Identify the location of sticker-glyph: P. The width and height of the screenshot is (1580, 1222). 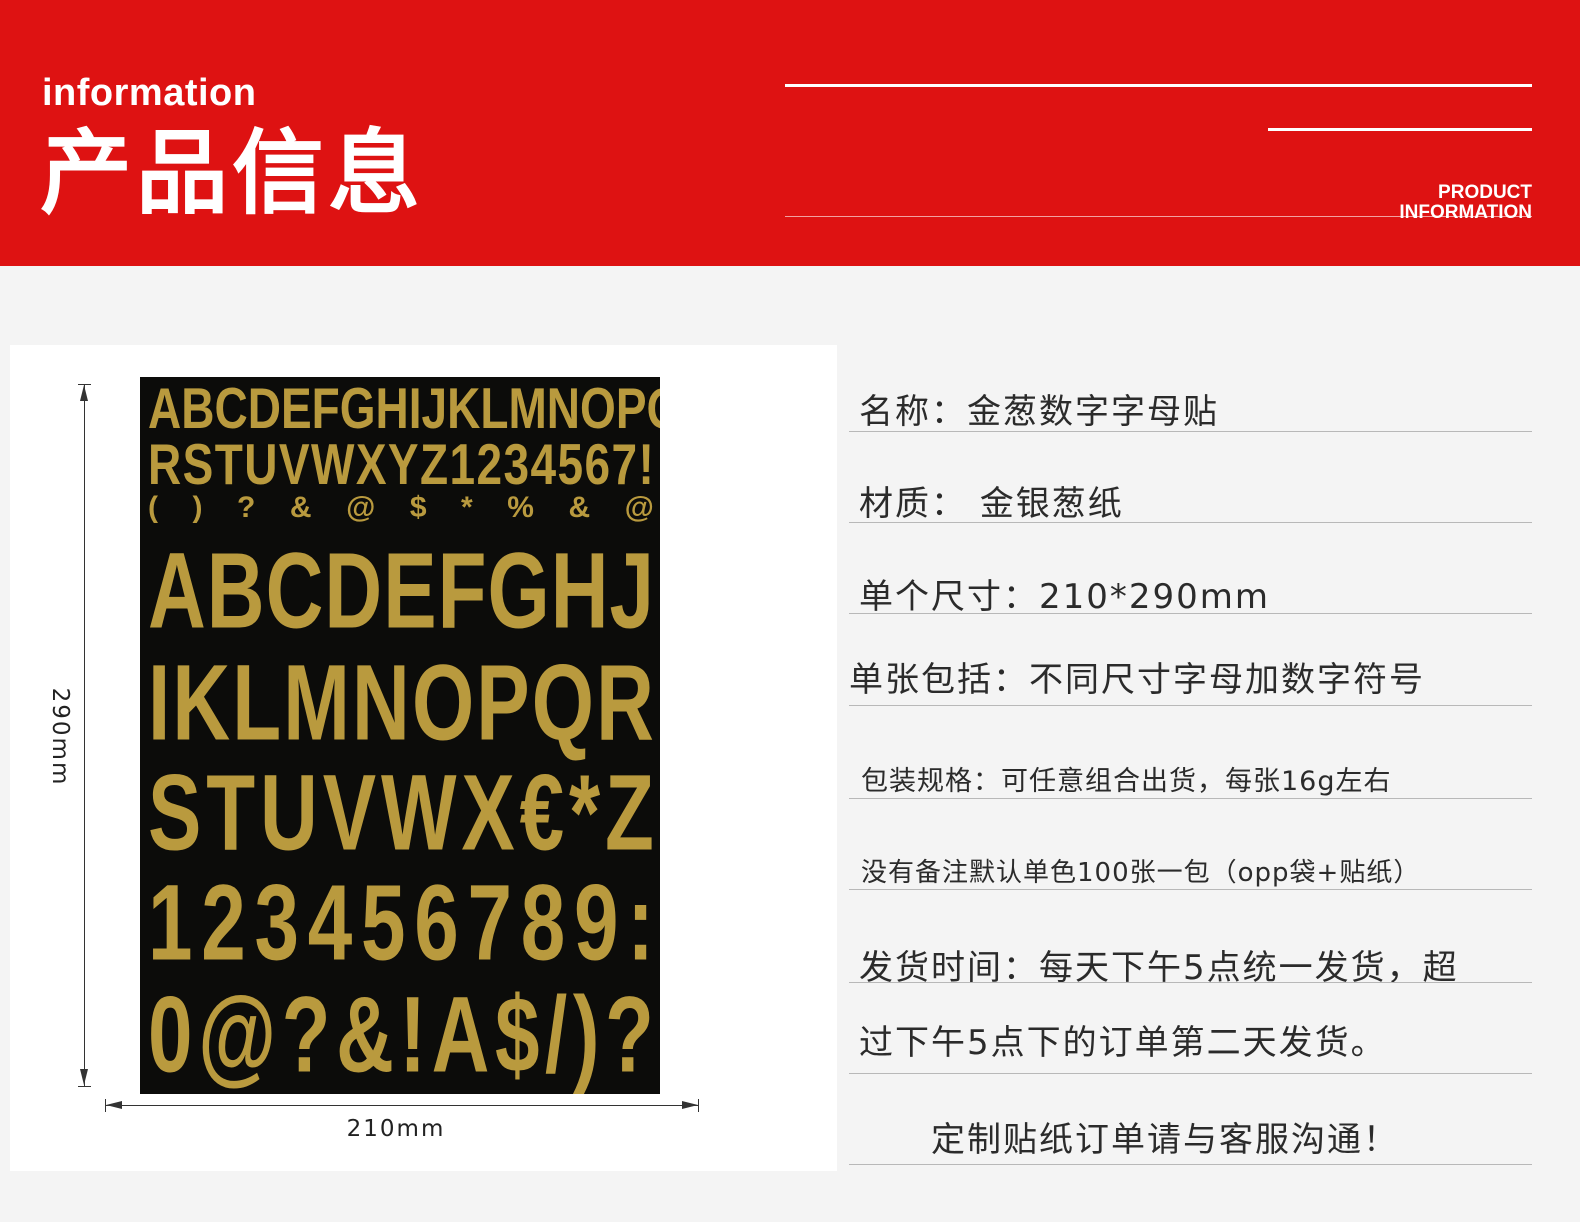
(503, 702).